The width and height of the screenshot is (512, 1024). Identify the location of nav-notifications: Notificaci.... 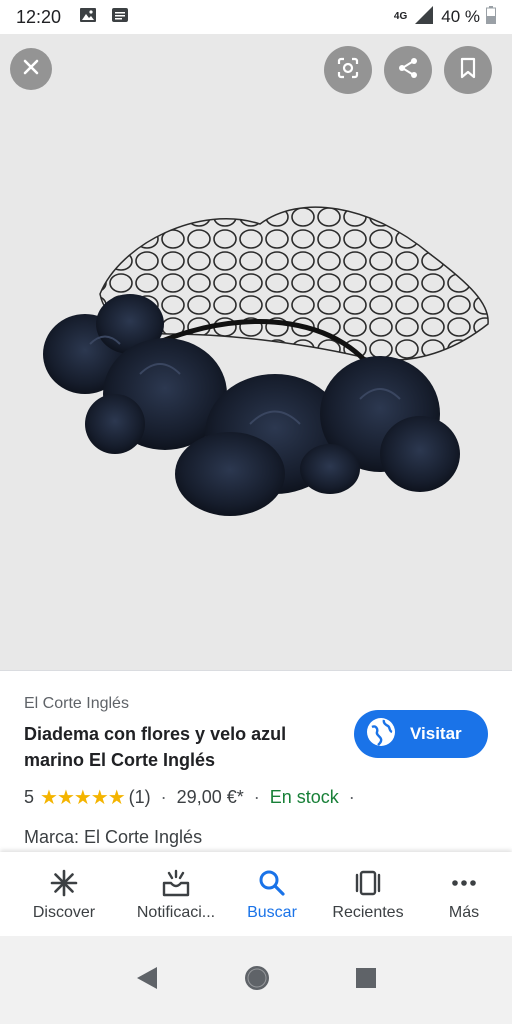
(176, 894).